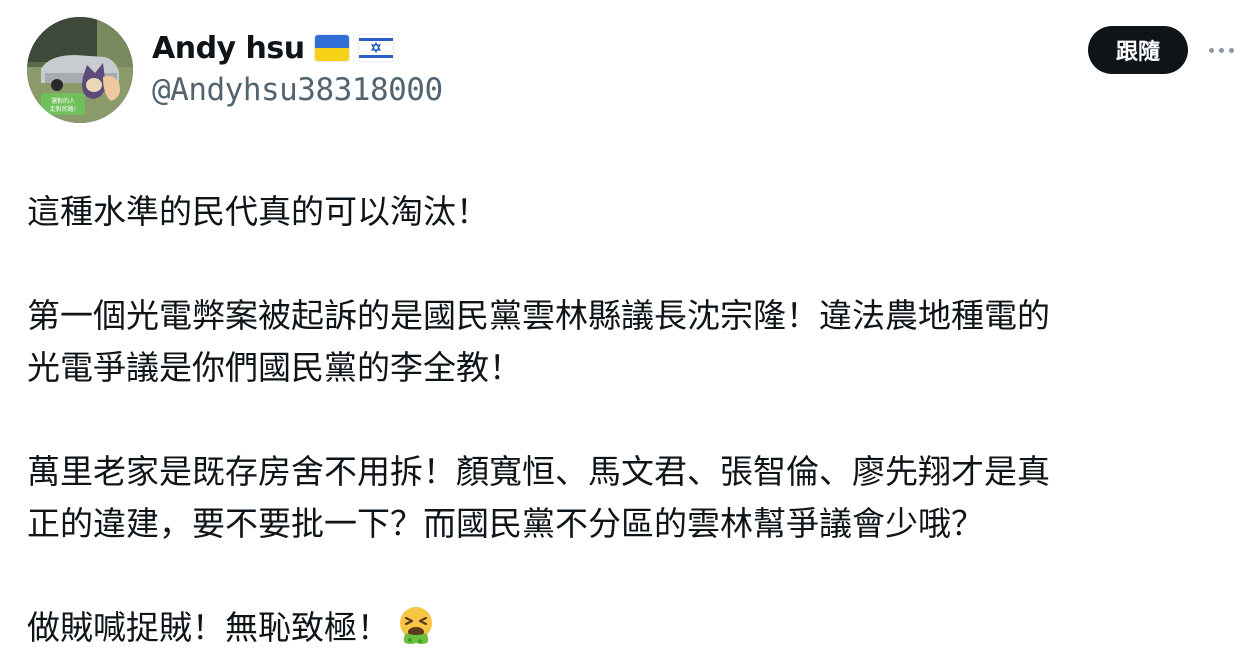 The image size is (1252, 671). Describe the element at coordinates (416, 625) in the screenshot. I see `vomiting-face-emoji` at that location.